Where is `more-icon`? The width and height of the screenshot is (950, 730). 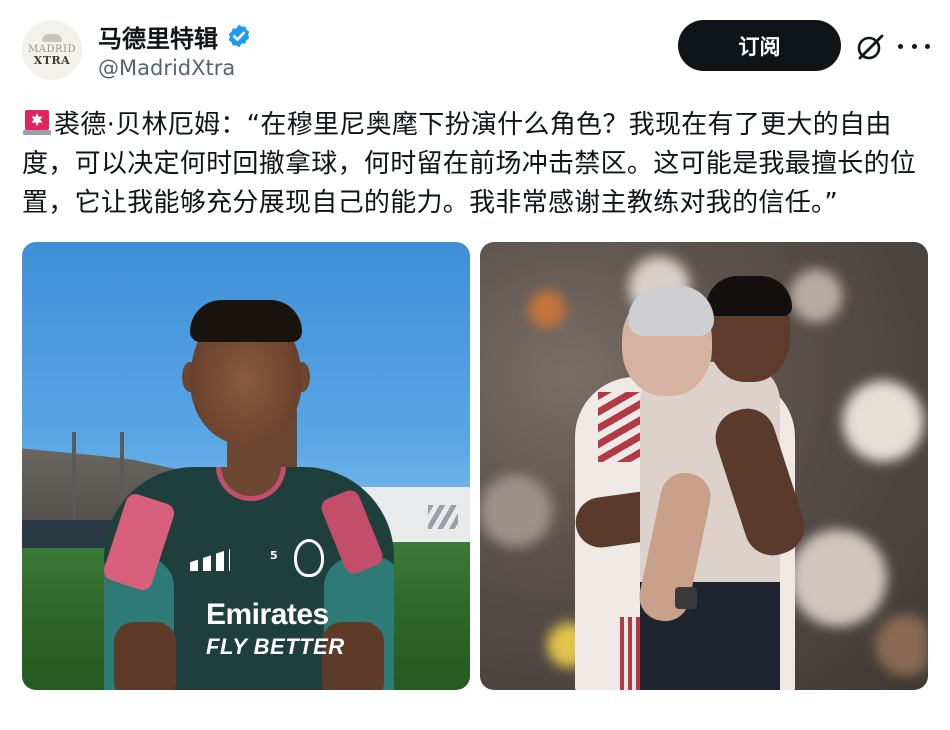
more-icon is located at coordinates (914, 46).